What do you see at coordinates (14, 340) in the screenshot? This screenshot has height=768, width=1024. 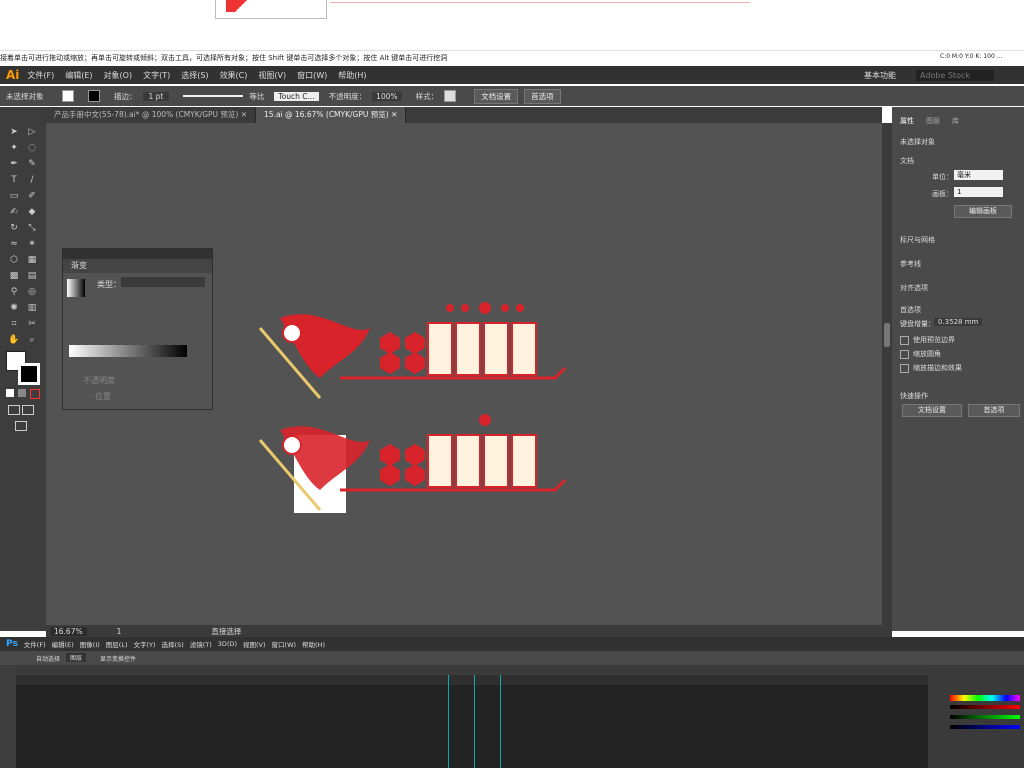 I see `hand-icon: ✋` at bounding box center [14, 340].